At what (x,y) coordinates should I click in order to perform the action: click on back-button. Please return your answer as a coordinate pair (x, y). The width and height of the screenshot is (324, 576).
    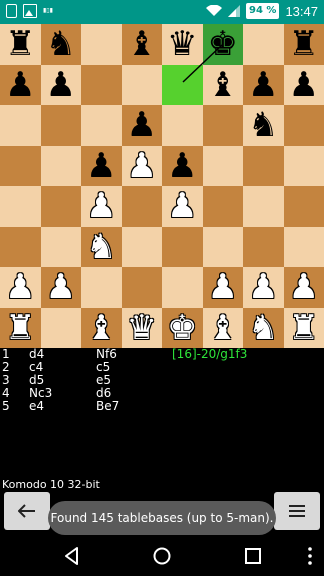
    Looking at the image, I should click on (27, 511).